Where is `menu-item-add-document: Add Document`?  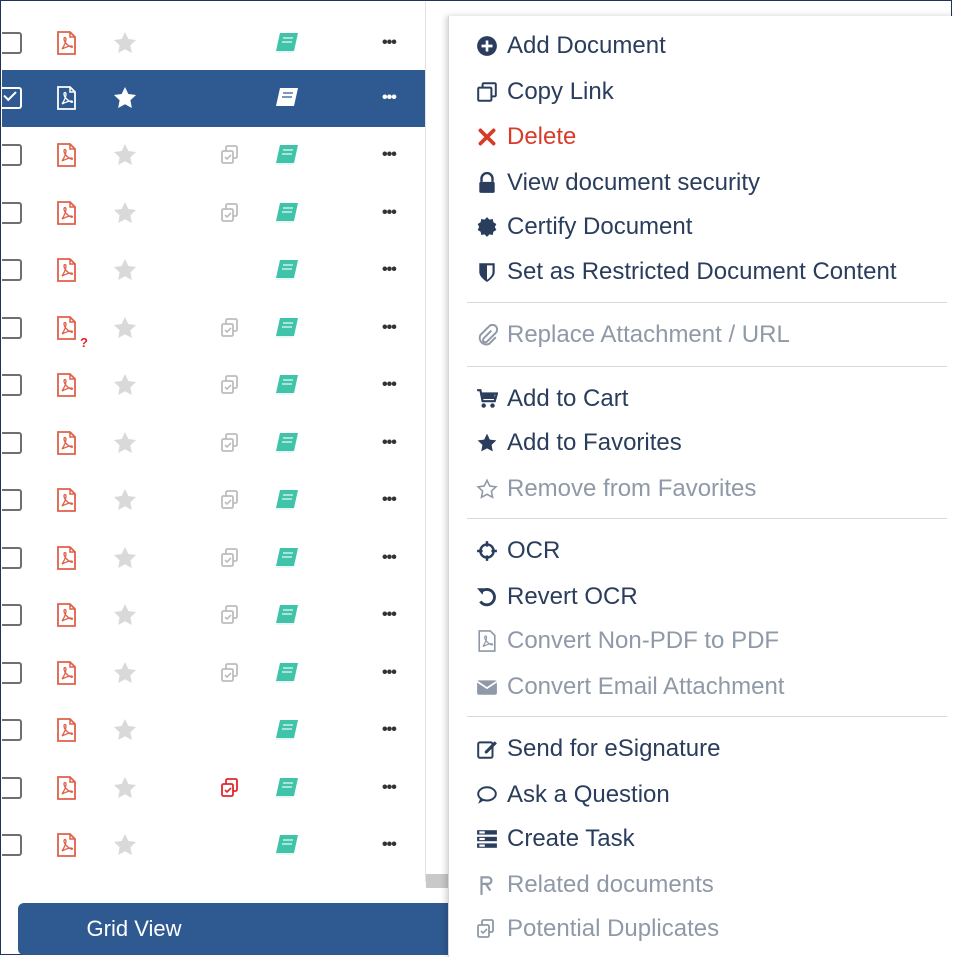
menu-item-add-document: Add Document is located at coordinates (570, 46).